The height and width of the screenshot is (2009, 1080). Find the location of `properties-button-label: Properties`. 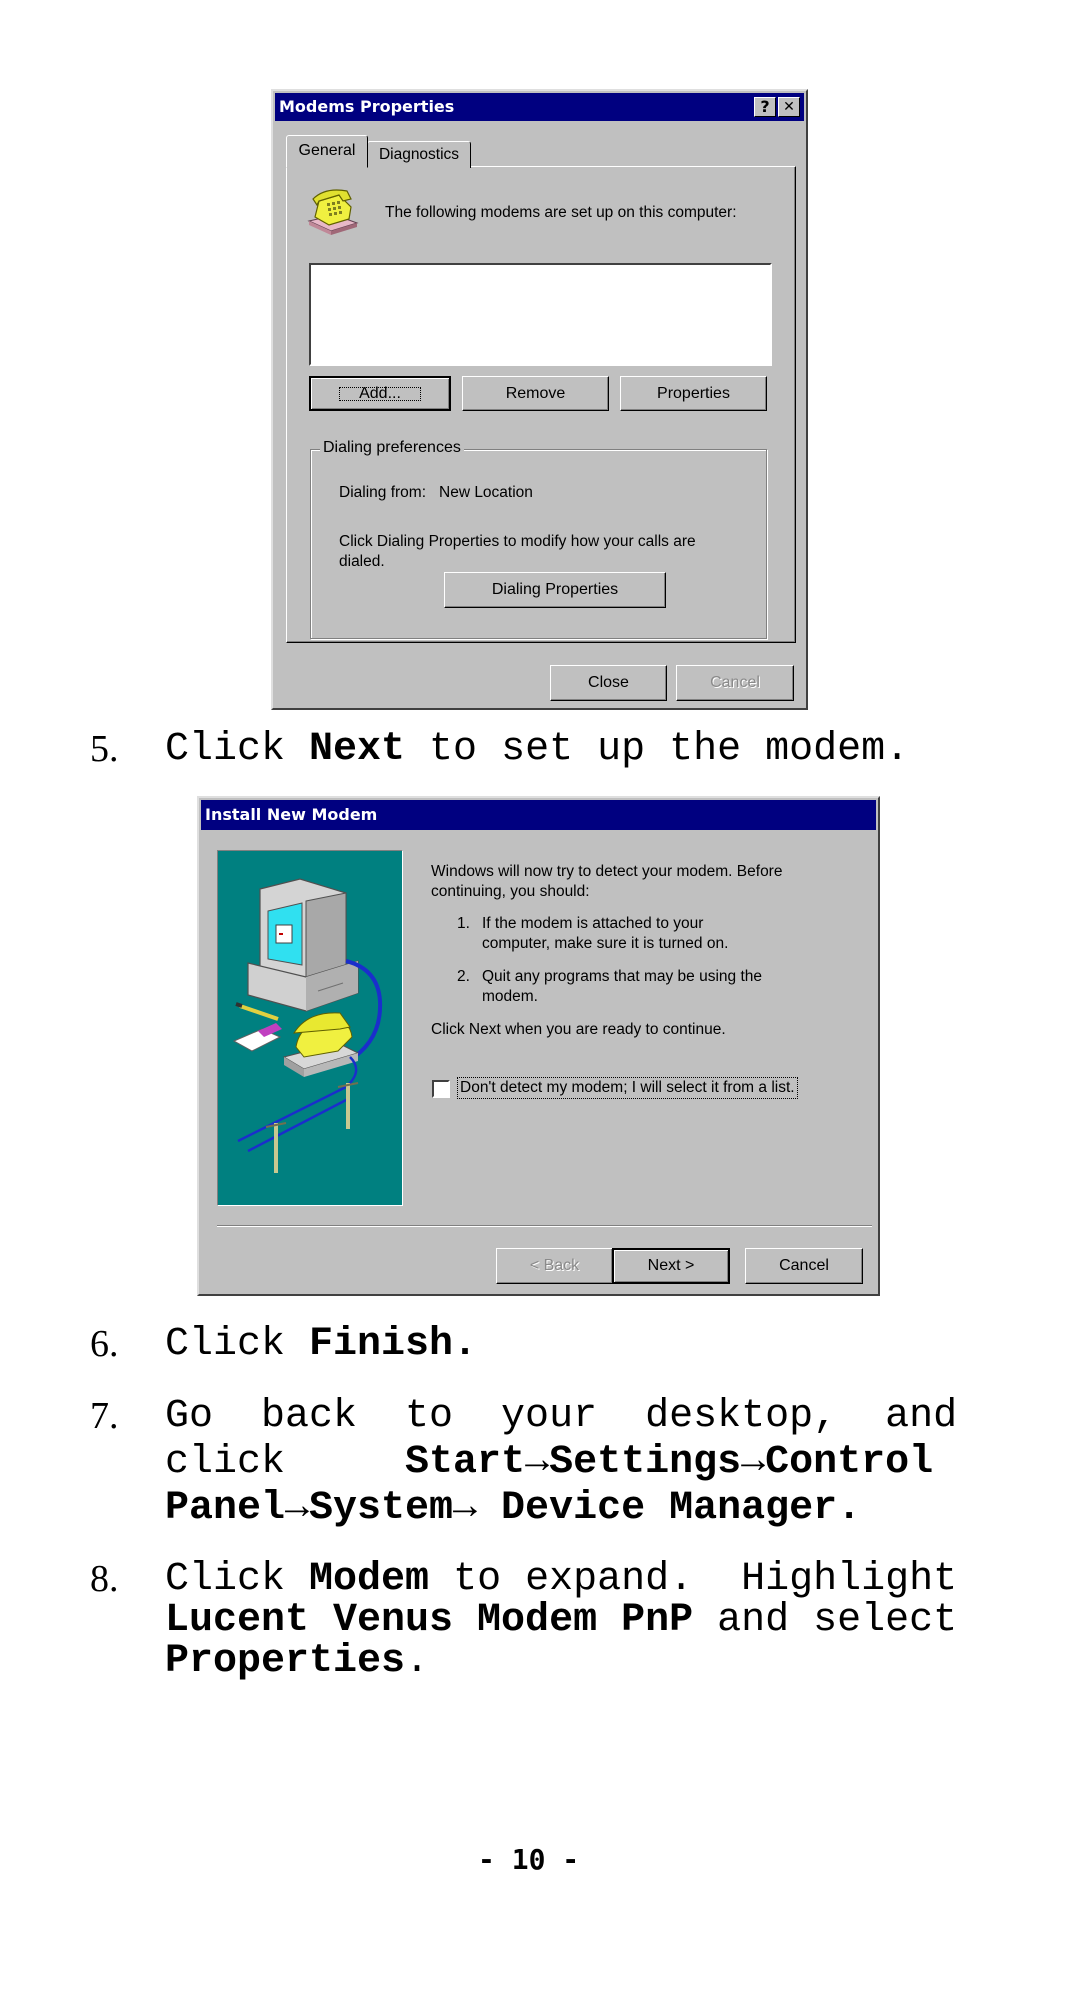

properties-button-label: Properties is located at coordinates (693, 393).